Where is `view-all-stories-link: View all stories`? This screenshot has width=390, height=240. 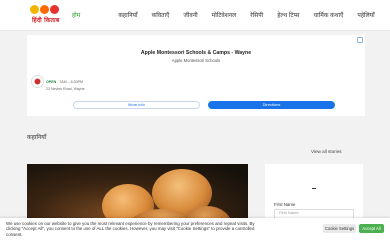 view-all-stories-link: View all stories is located at coordinates (326, 151).